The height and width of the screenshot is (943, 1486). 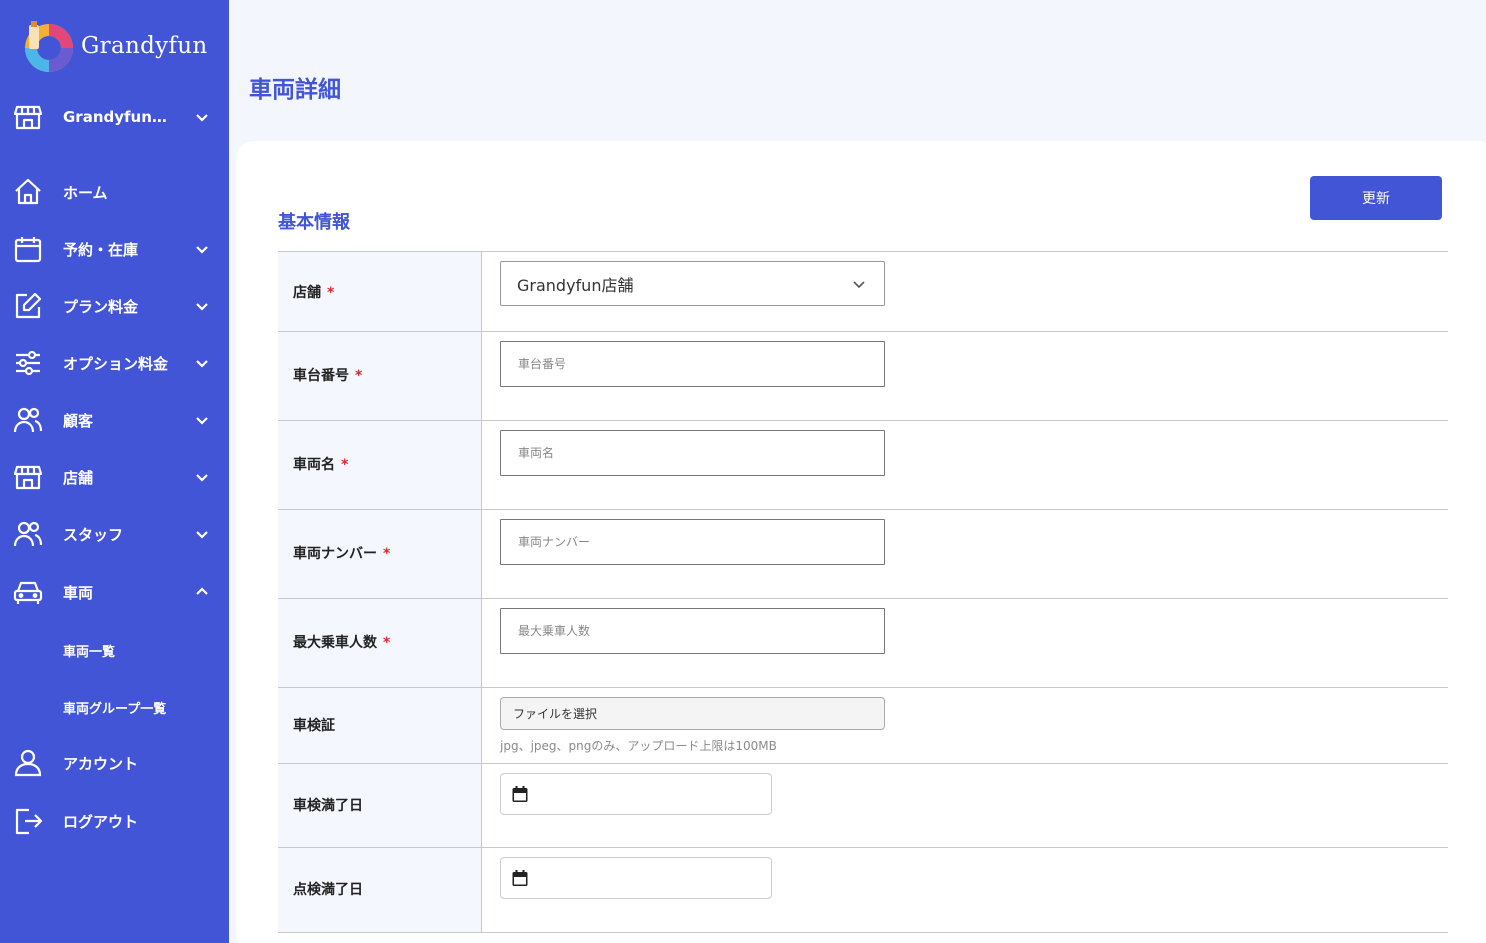 I want to click on field-label: 点検満了日, so click(x=328, y=890).